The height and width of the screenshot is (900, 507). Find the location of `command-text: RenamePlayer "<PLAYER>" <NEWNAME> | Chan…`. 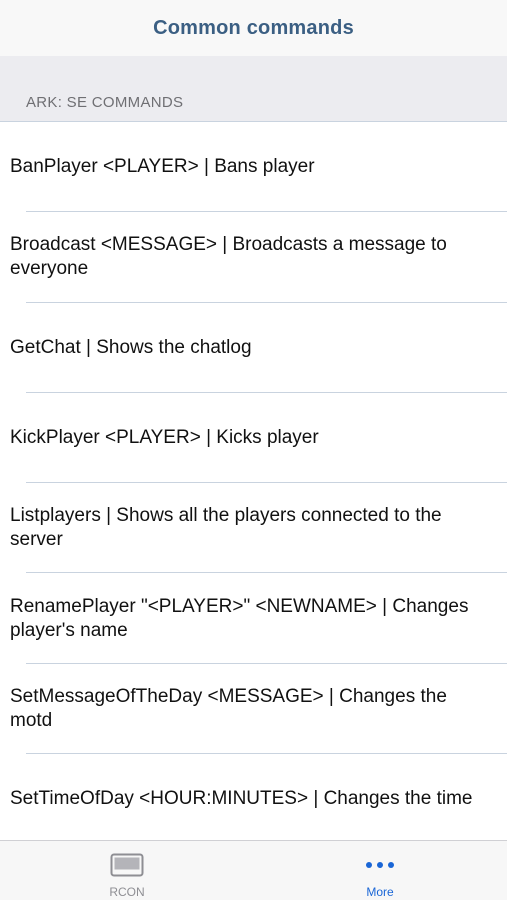

command-text: RenamePlayer "<PLAYER>" <NEWNAME> | Chan… is located at coordinates (239, 618).